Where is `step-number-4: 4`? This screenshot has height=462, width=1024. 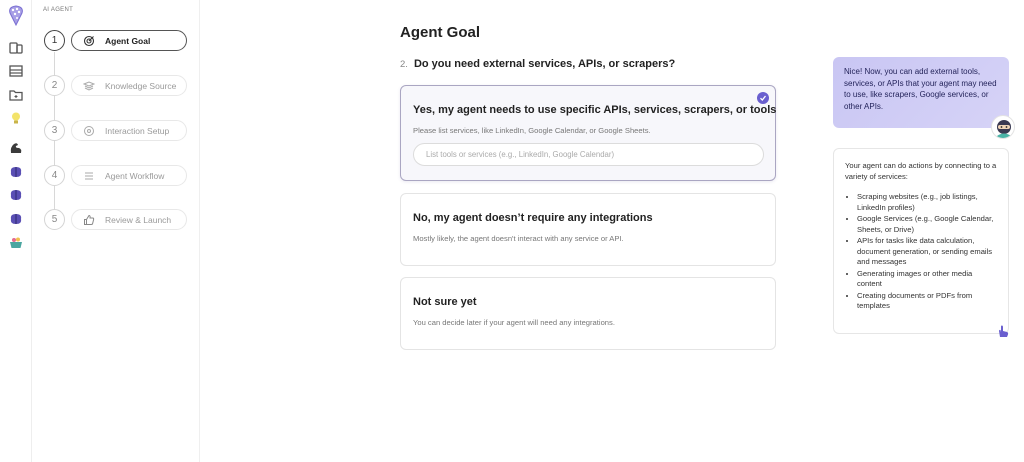 step-number-4: 4 is located at coordinates (54, 175).